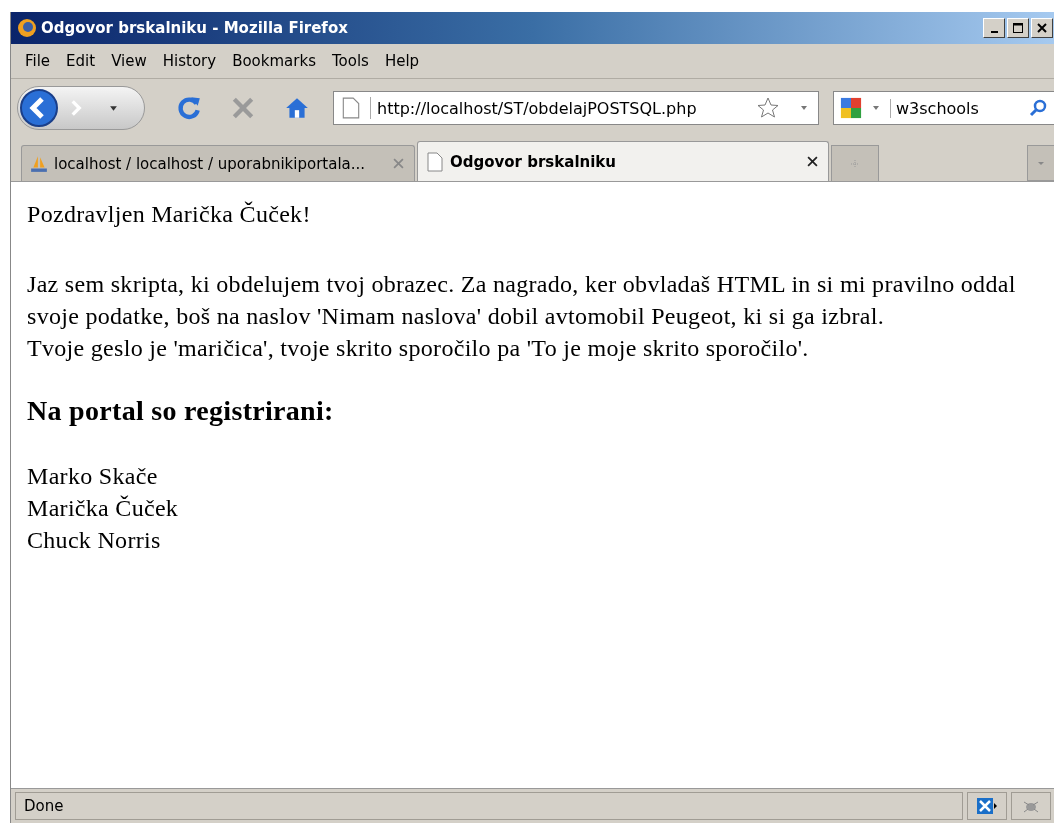 The image size is (1054, 825). I want to click on address-bar: http://localhost/ST/obdelajPOSTSQL.php, so click(576, 108).